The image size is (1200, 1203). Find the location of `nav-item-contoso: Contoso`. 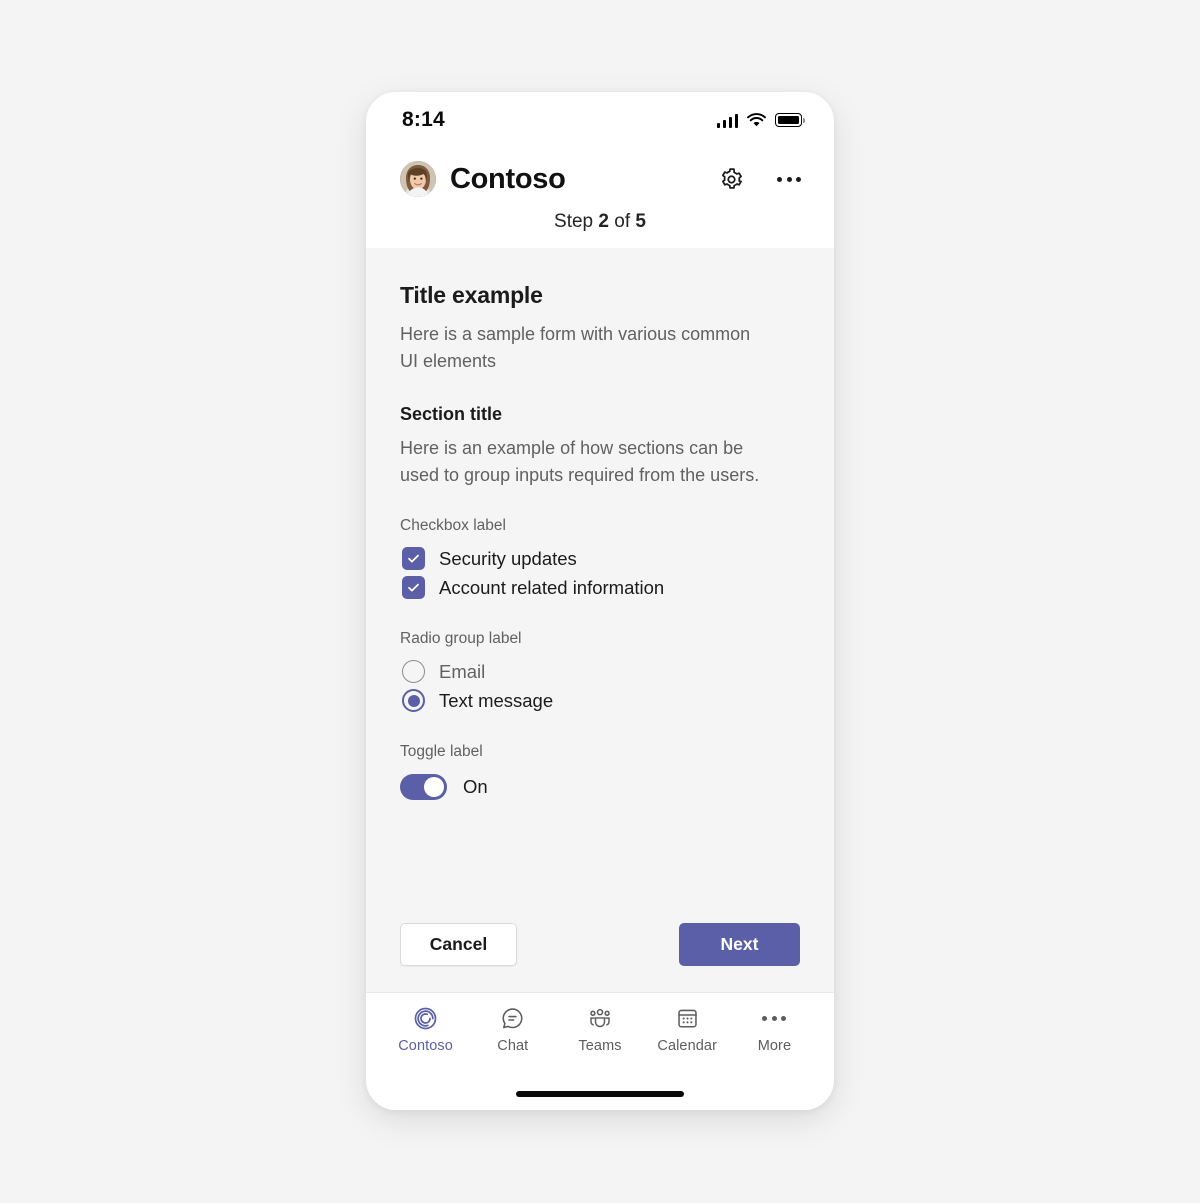

nav-item-contoso: Contoso is located at coordinates (425, 1029).